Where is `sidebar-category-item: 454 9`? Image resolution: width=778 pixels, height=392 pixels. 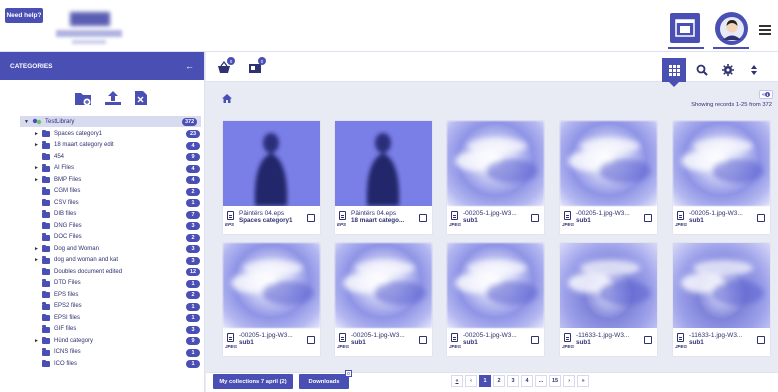
sidebar-category-item: 454 9 is located at coordinates (102, 157).